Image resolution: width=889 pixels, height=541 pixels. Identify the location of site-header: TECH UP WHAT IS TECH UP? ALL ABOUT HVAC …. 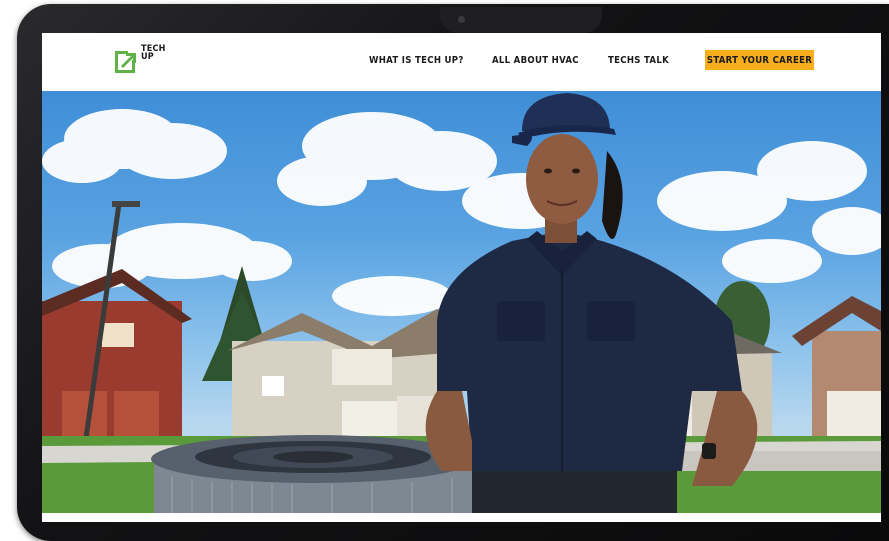
(461, 62).